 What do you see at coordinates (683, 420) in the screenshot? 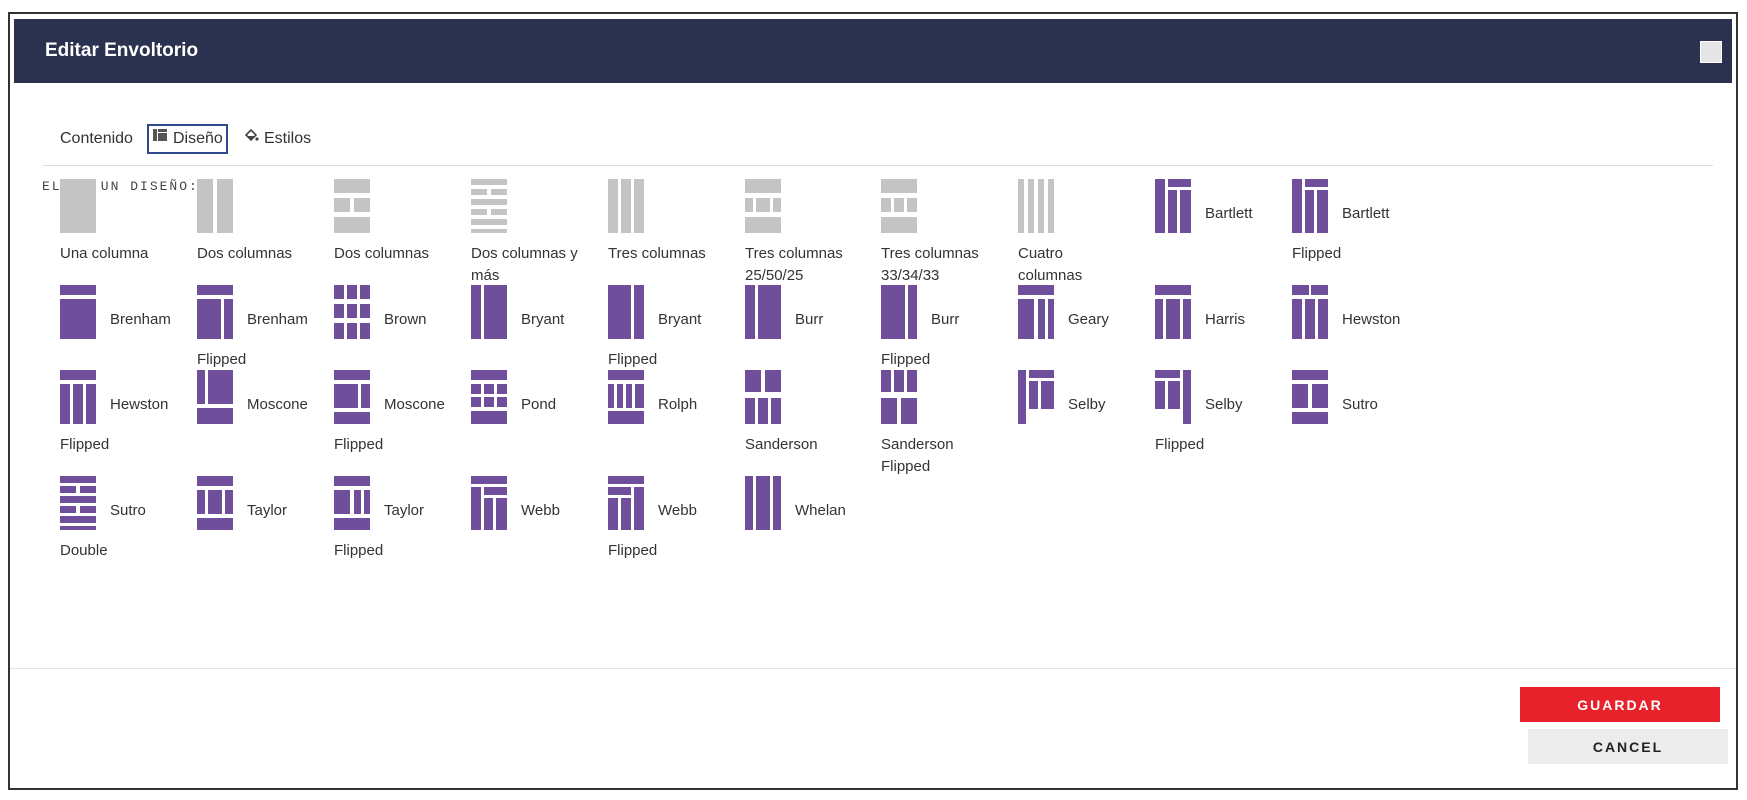
I see `layout-option: Rolph` at bounding box center [683, 420].